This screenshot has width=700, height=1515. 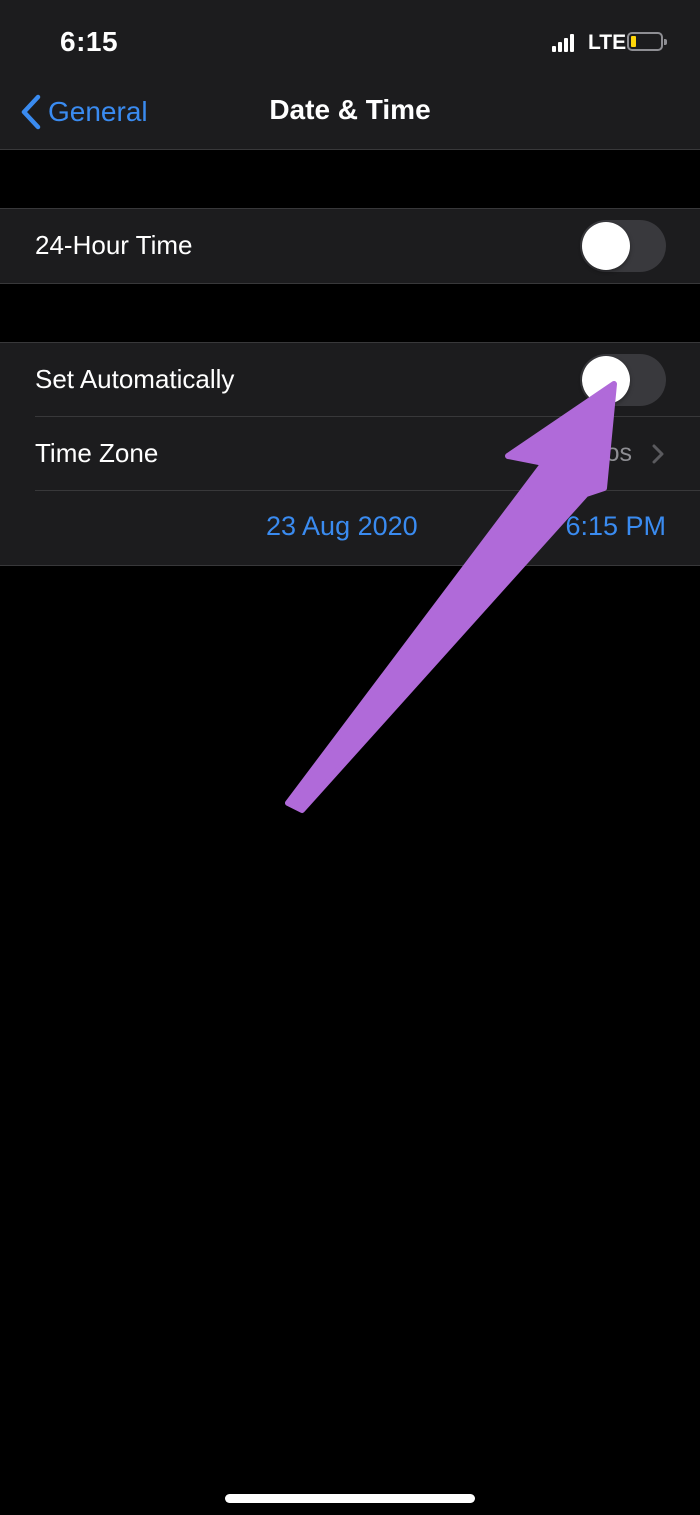 What do you see at coordinates (89, 41) in the screenshot?
I see `status-time: 6:15` at bounding box center [89, 41].